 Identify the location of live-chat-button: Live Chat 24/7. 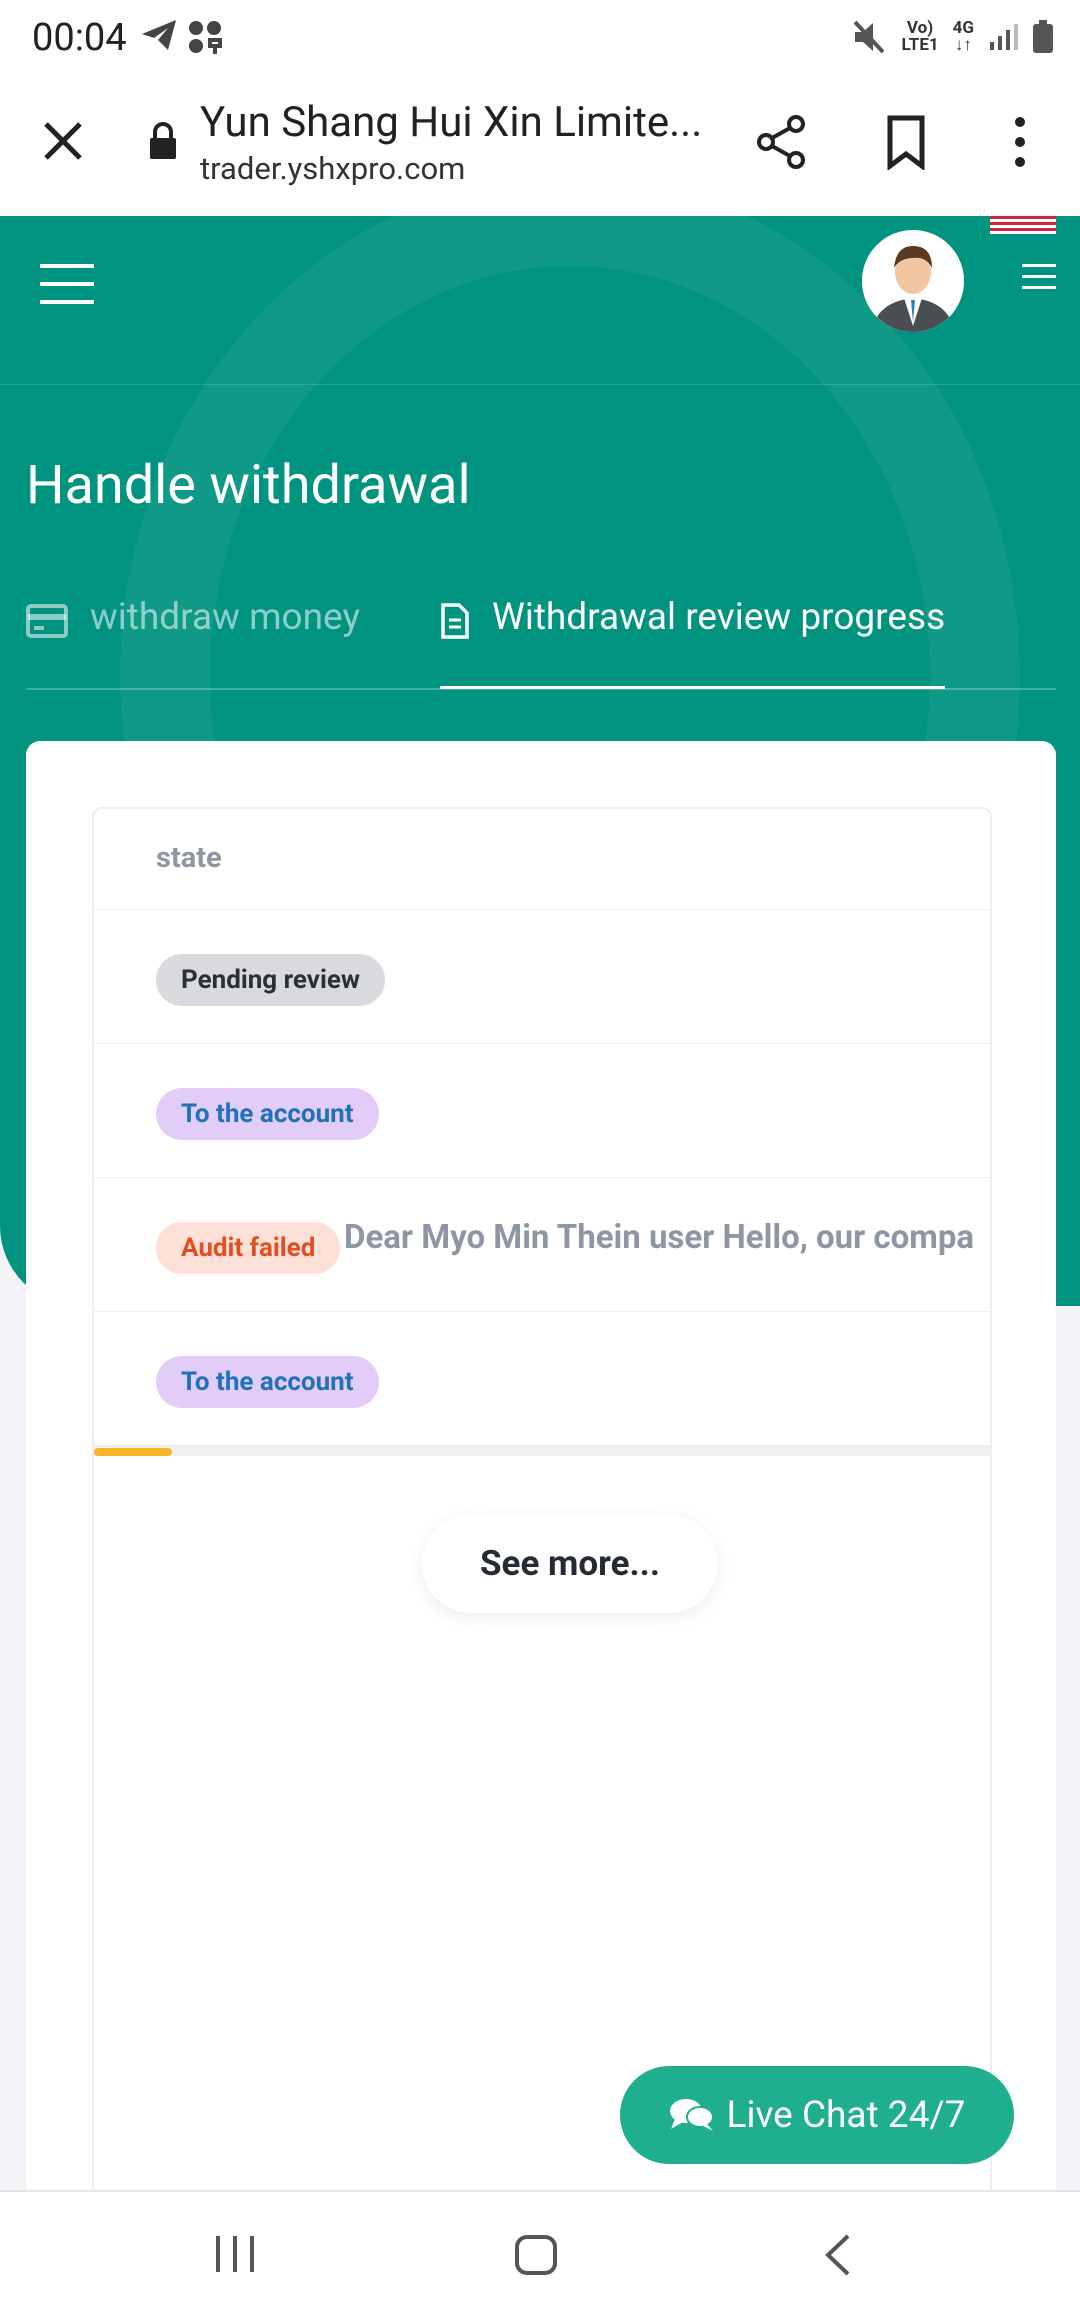
(817, 2115).